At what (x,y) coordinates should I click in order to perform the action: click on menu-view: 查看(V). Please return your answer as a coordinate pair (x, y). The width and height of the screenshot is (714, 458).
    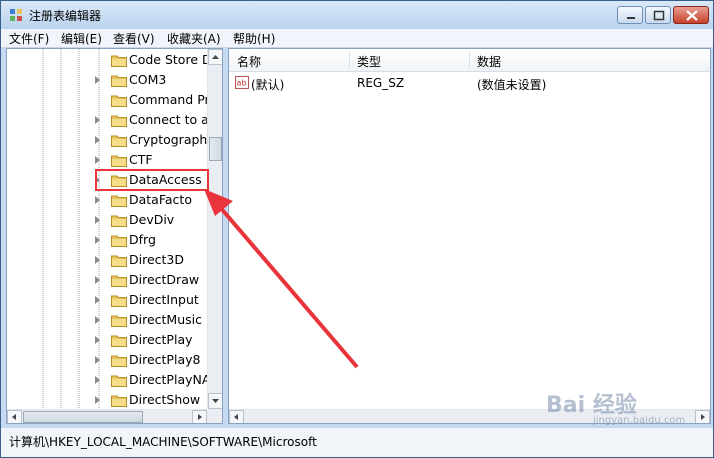
    Looking at the image, I should click on (134, 38).